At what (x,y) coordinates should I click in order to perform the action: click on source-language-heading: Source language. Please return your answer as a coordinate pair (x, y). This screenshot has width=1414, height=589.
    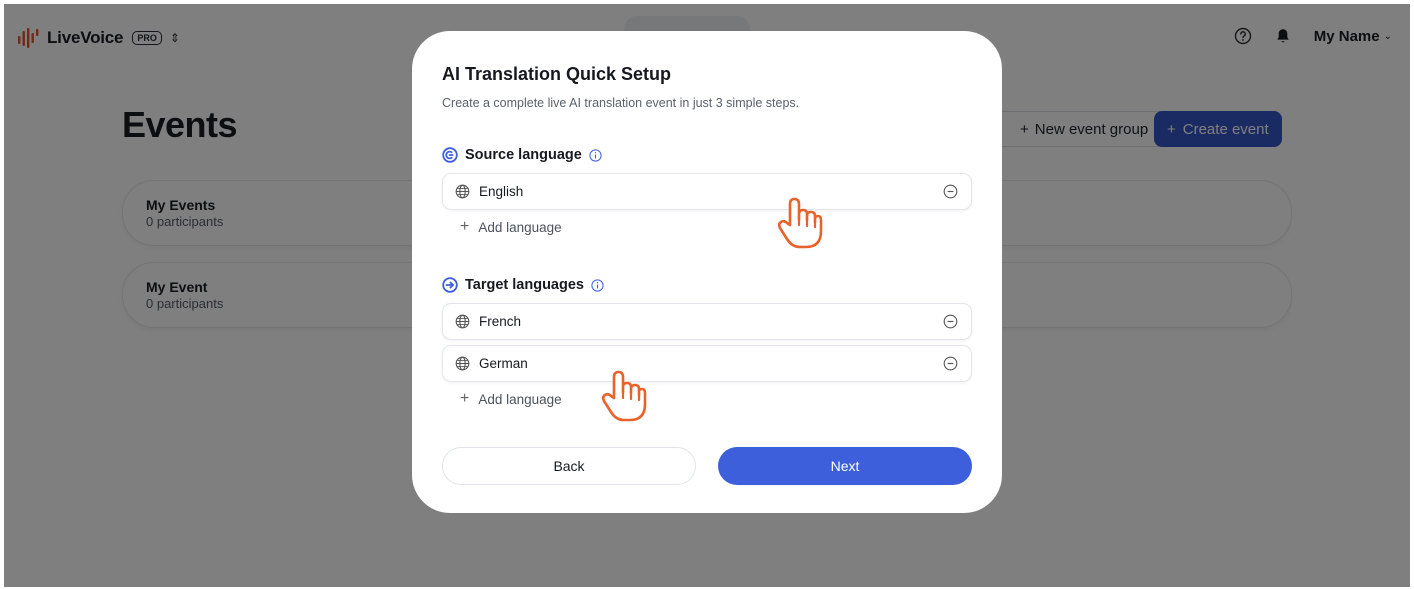
    Looking at the image, I should click on (522, 155).